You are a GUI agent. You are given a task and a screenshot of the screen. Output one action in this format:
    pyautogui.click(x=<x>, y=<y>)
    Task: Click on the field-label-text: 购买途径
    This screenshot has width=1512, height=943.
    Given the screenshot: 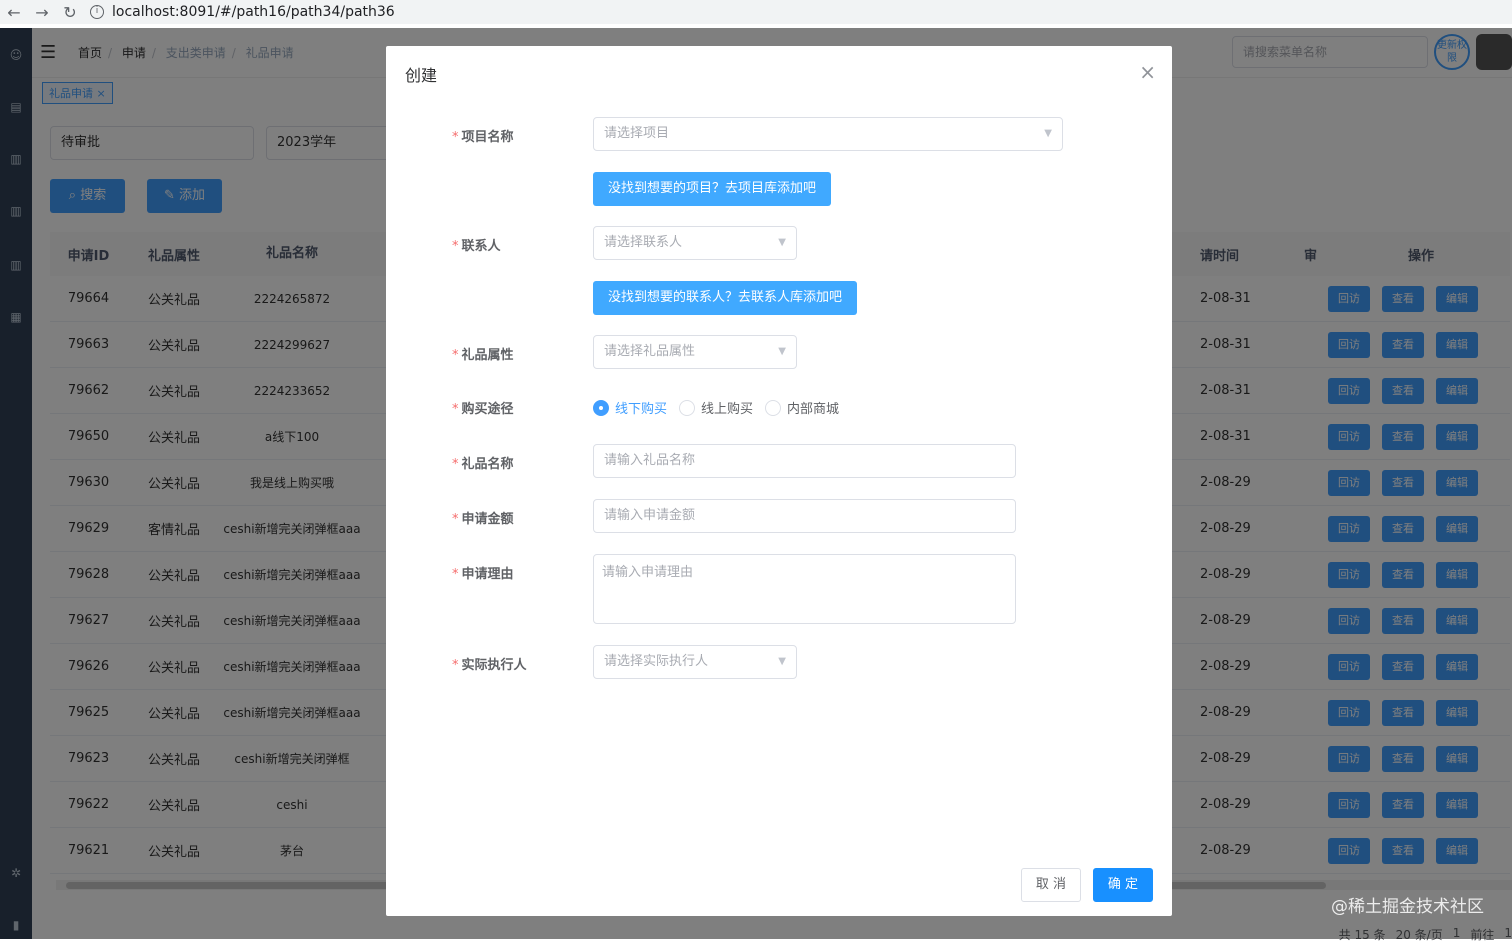 What is the action you would take?
    pyautogui.click(x=487, y=409)
    